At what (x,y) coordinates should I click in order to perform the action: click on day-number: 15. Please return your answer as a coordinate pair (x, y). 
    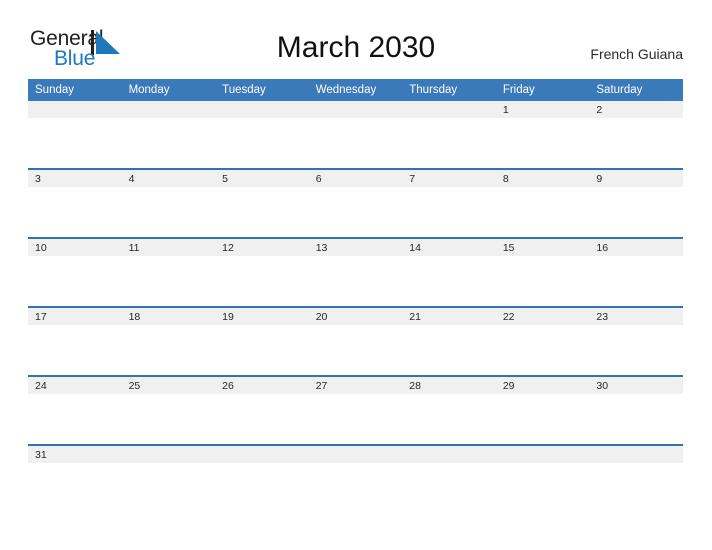
    Looking at the image, I should click on (508, 248).